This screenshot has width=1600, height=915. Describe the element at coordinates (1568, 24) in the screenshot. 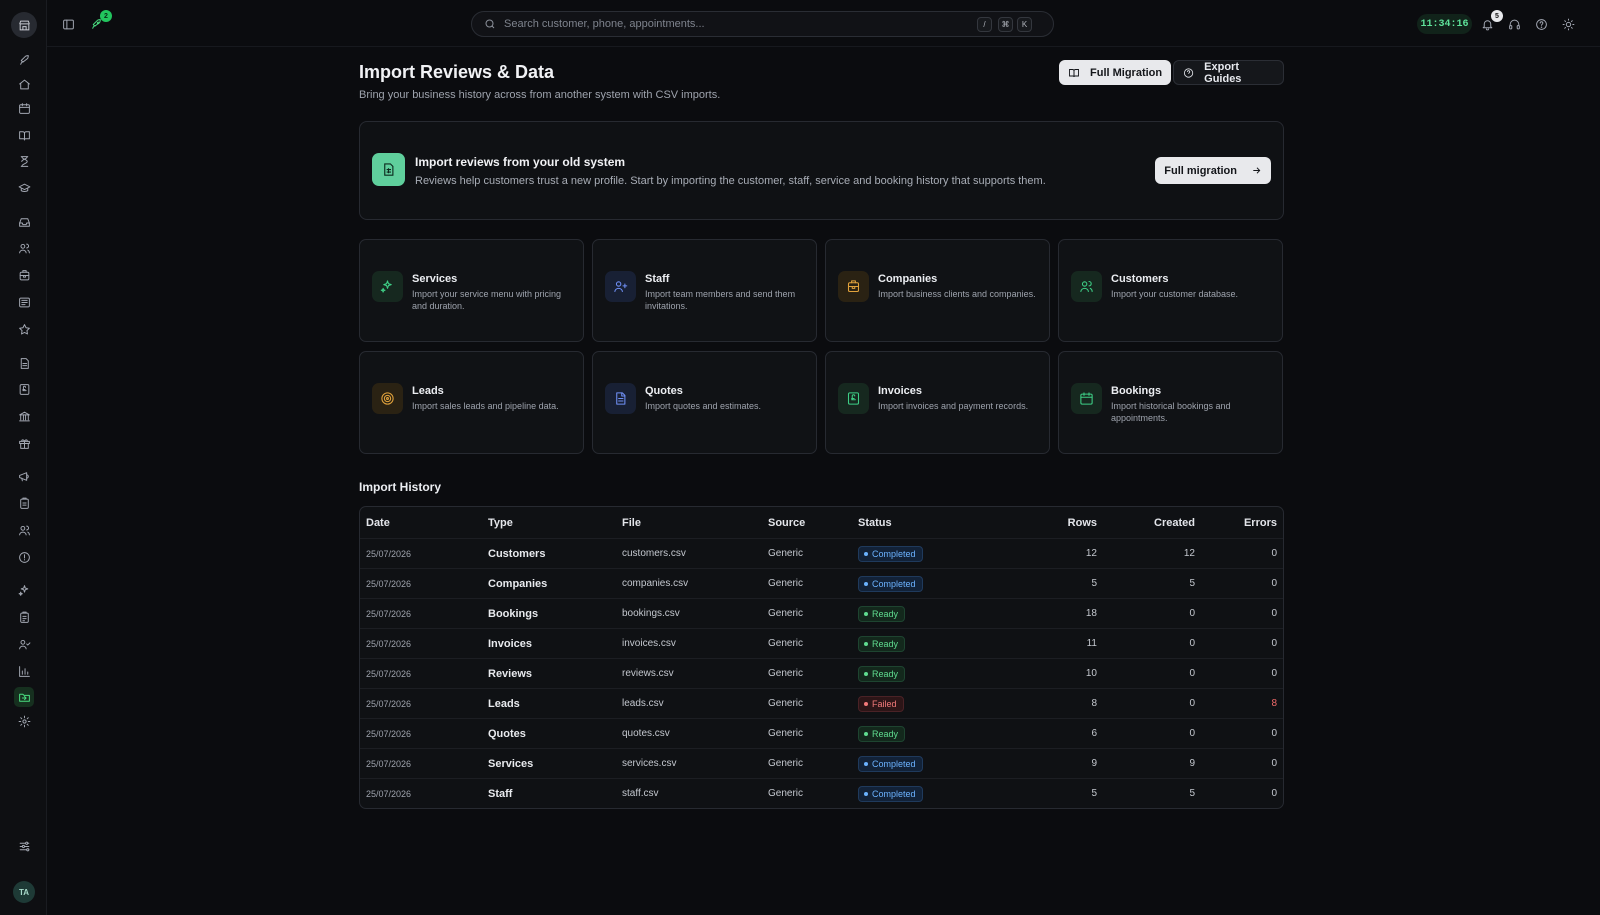

I see `sun-icon` at that location.